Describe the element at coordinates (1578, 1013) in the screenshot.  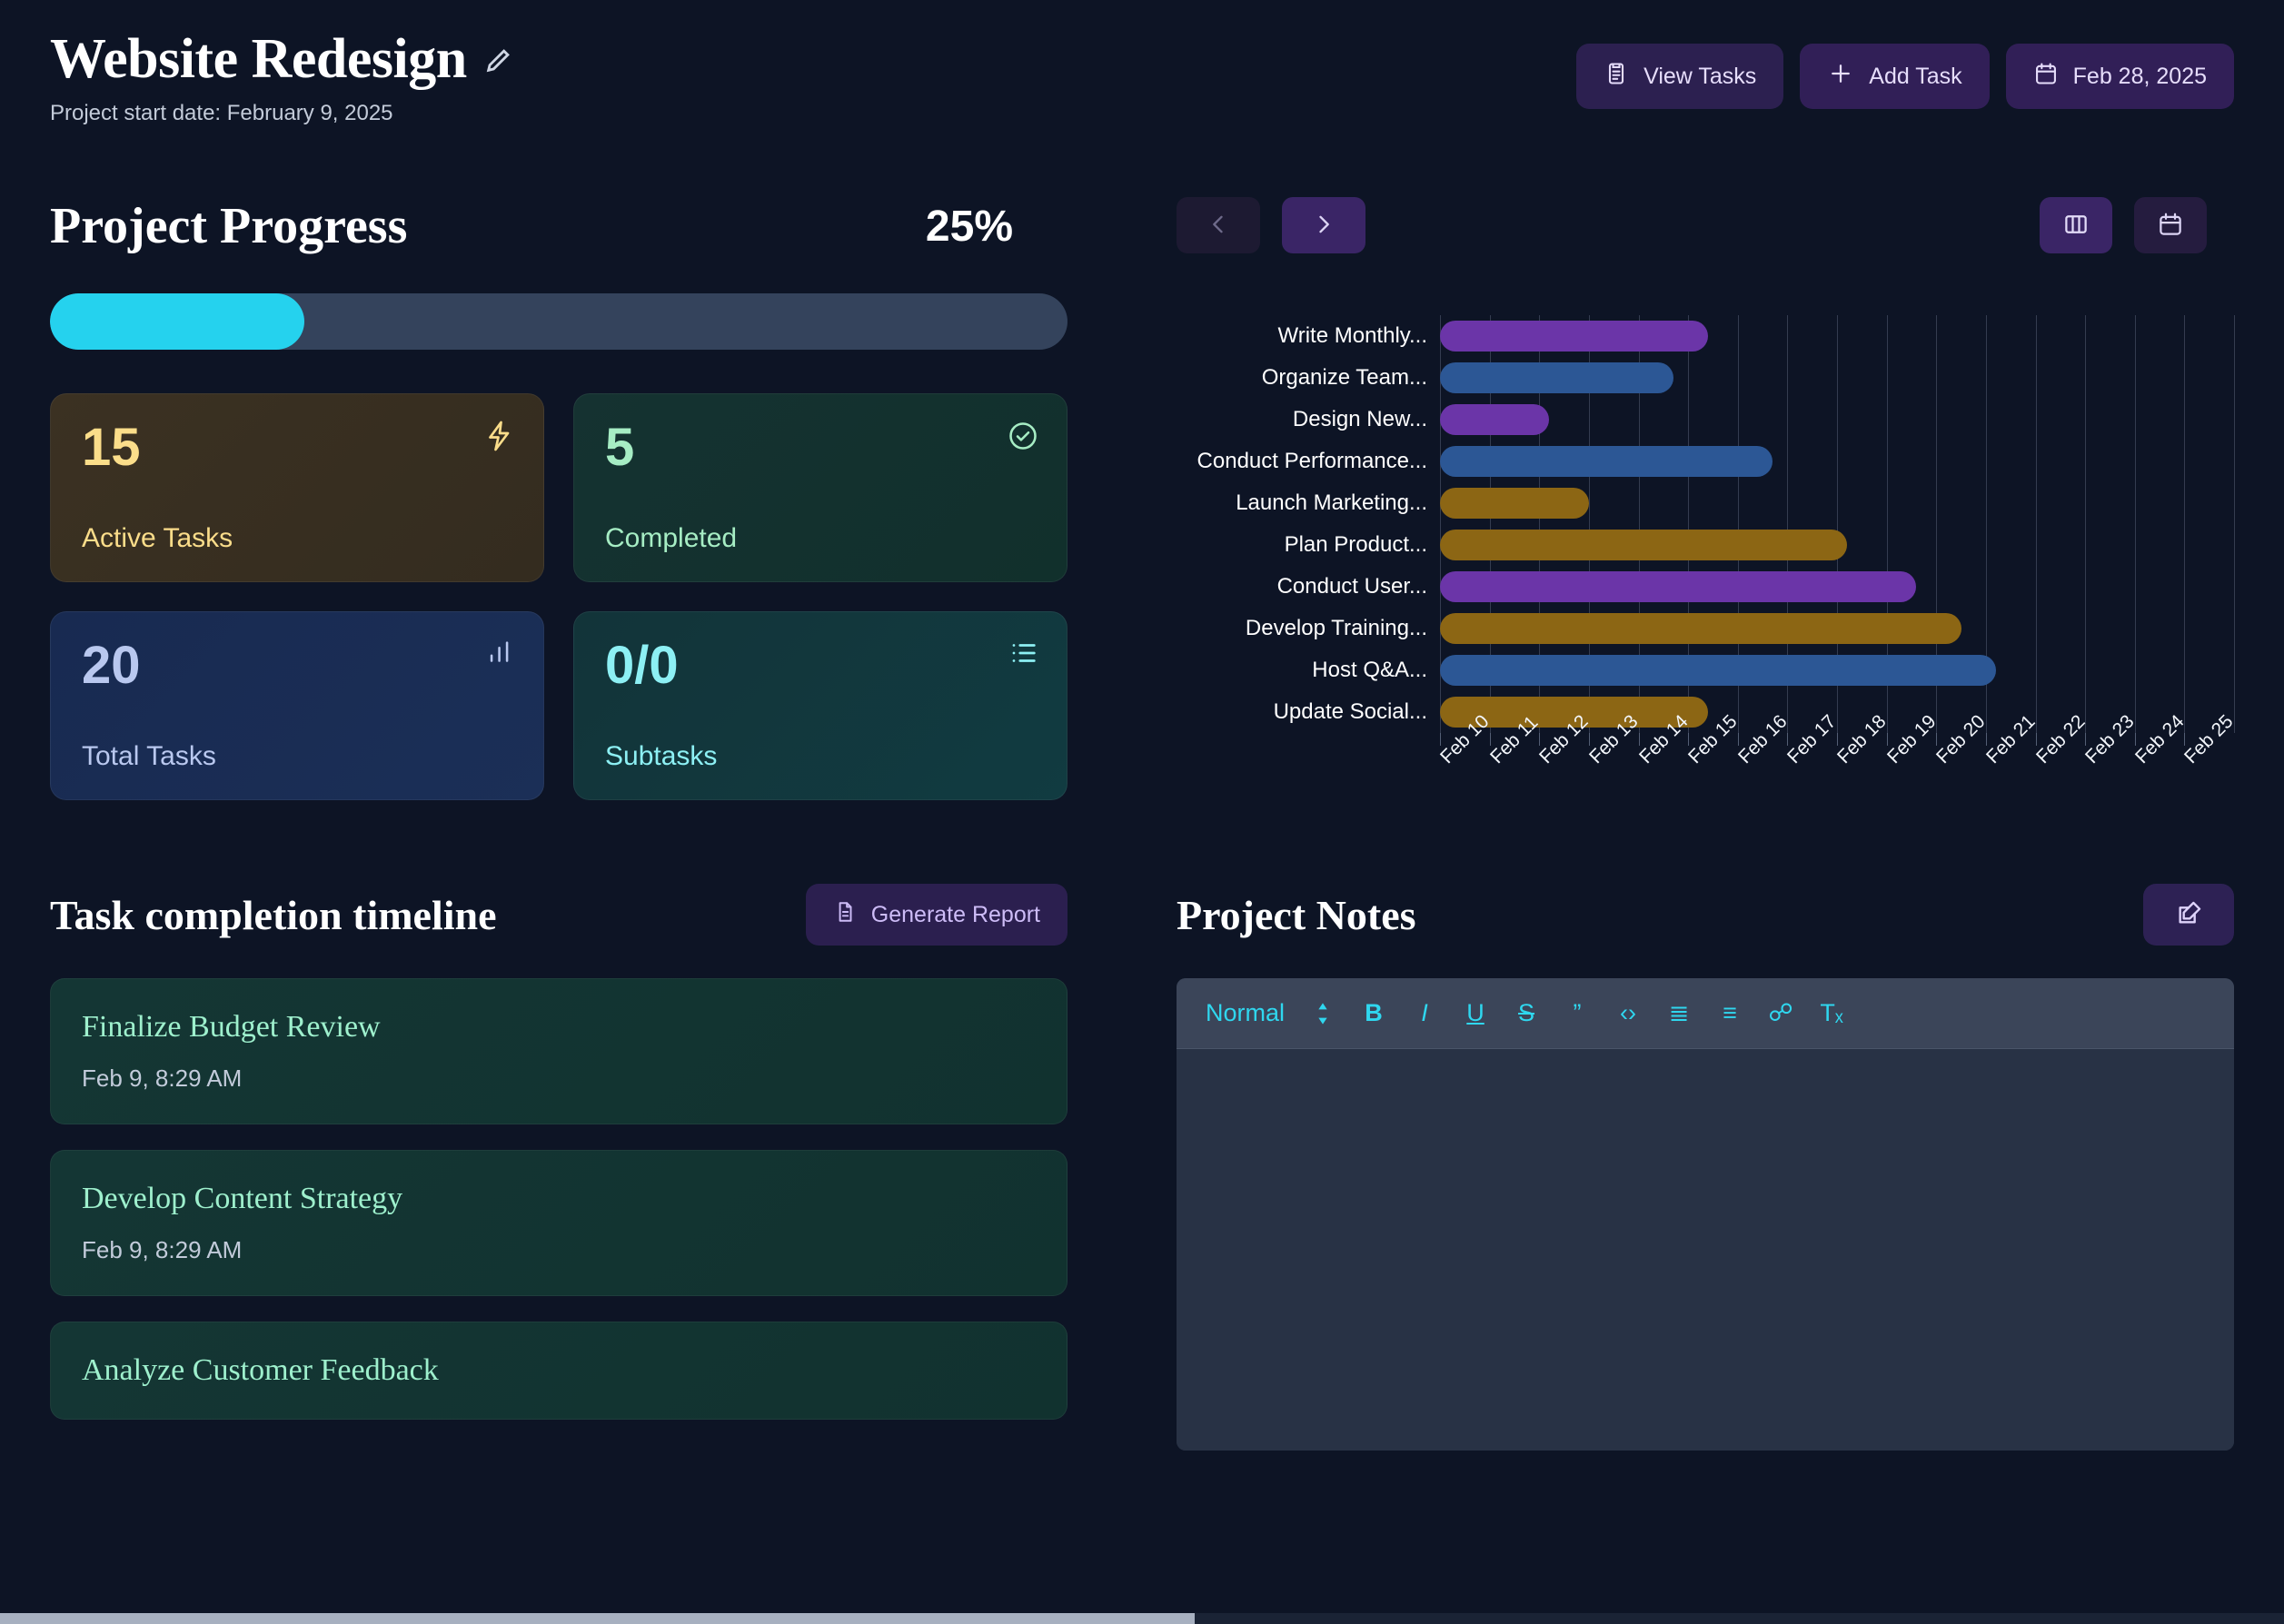
I see `blockquote-button: ”` at that location.